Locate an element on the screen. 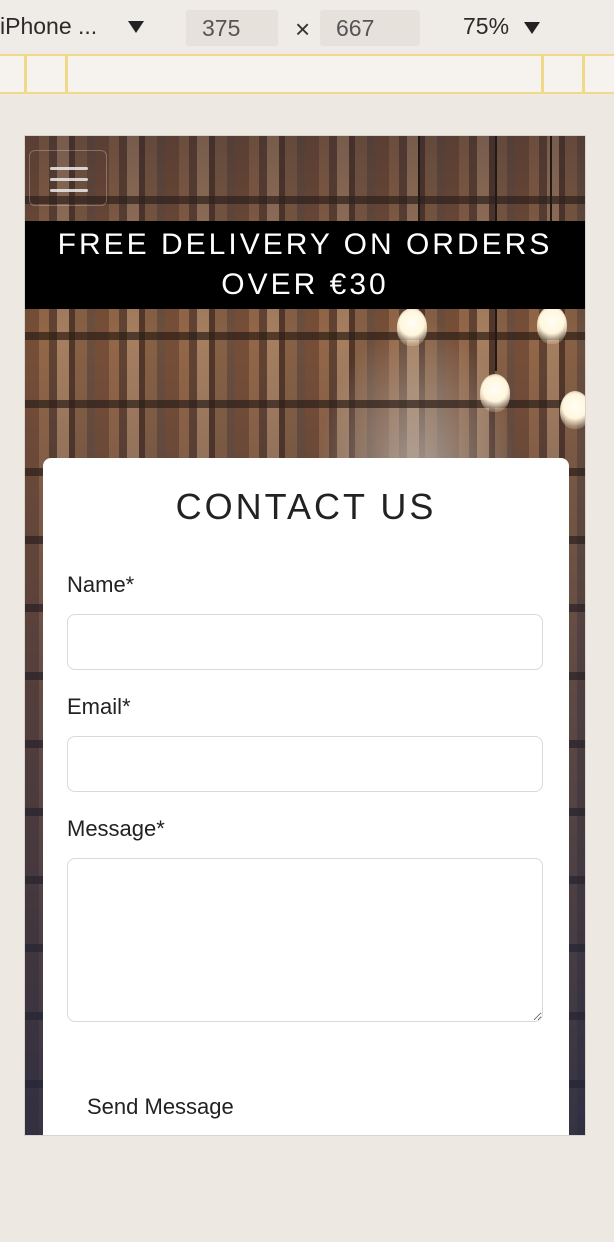 The height and width of the screenshot is (1242, 614). devtools-toolbar: iPhone ... 375 × 667 75% is located at coordinates (307, 28).